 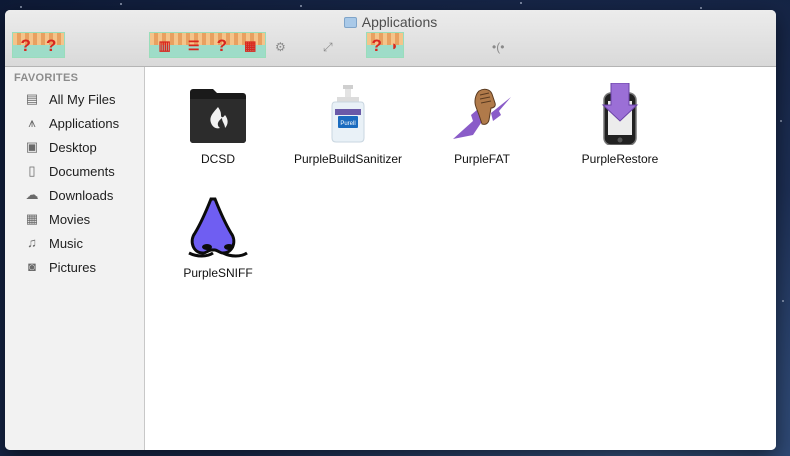 What do you see at coordinates (32, 242) in the screenshot?
I see `music-icon: ♫` at bounding box center [32, 242].